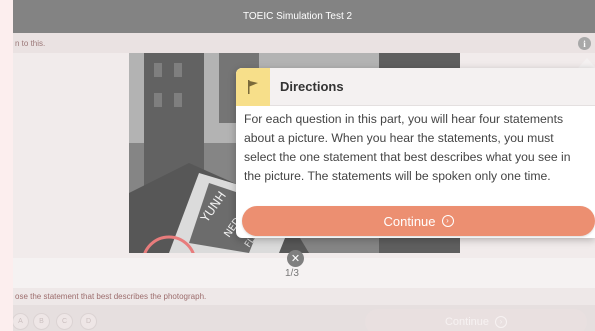  Describe the element at coordinates (312, 86) in the screenshot. I see `popover-title: Directions` at that location.